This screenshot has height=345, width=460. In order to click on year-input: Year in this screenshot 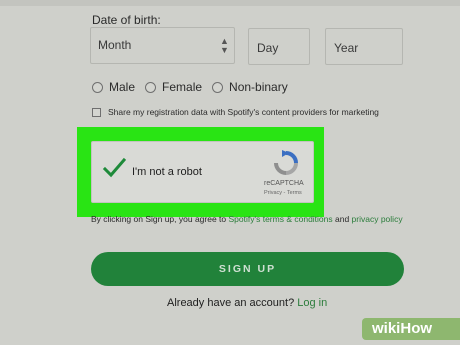, I will do `click(364, 46)`.